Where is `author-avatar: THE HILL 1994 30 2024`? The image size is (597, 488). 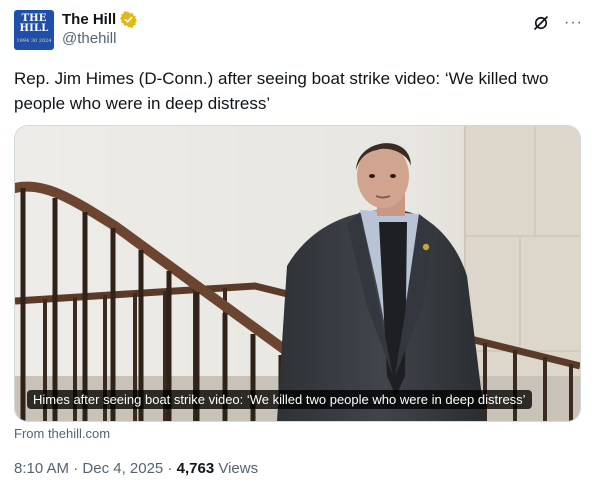
author-avatar: THE HILL 1994 30 2024 is located at coordinates (34, 30).